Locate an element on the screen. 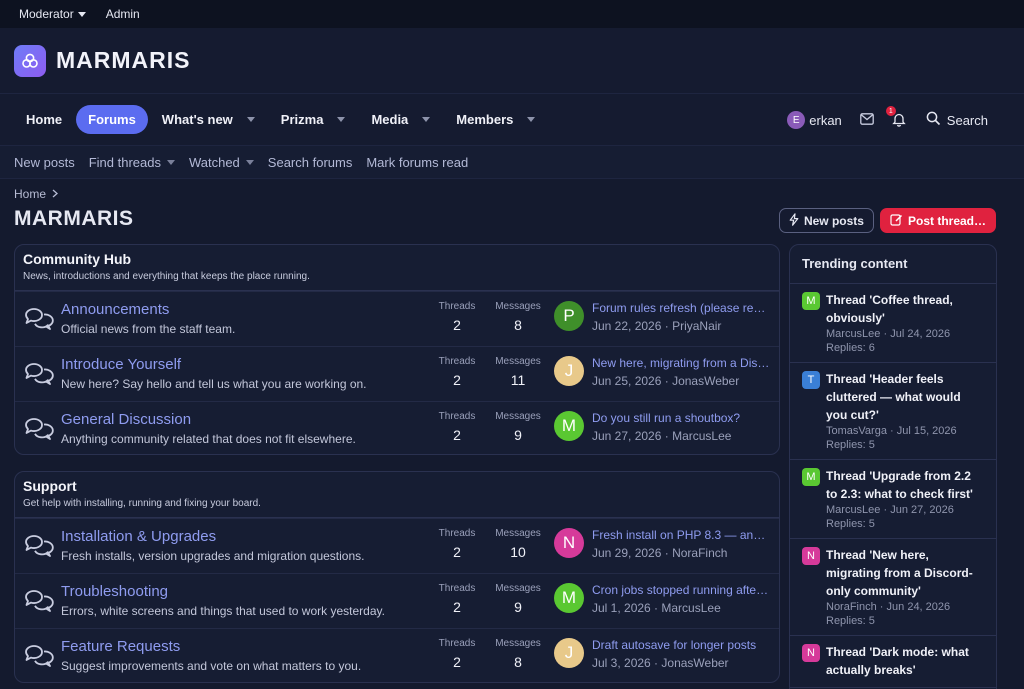 The width and height of the screenshot is (1024, 689). alerts-button: 1 is located at coordinates (896, 117).